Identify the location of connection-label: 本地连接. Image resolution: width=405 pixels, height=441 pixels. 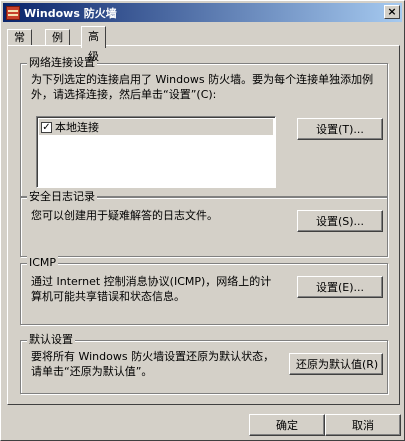
(77, 127).